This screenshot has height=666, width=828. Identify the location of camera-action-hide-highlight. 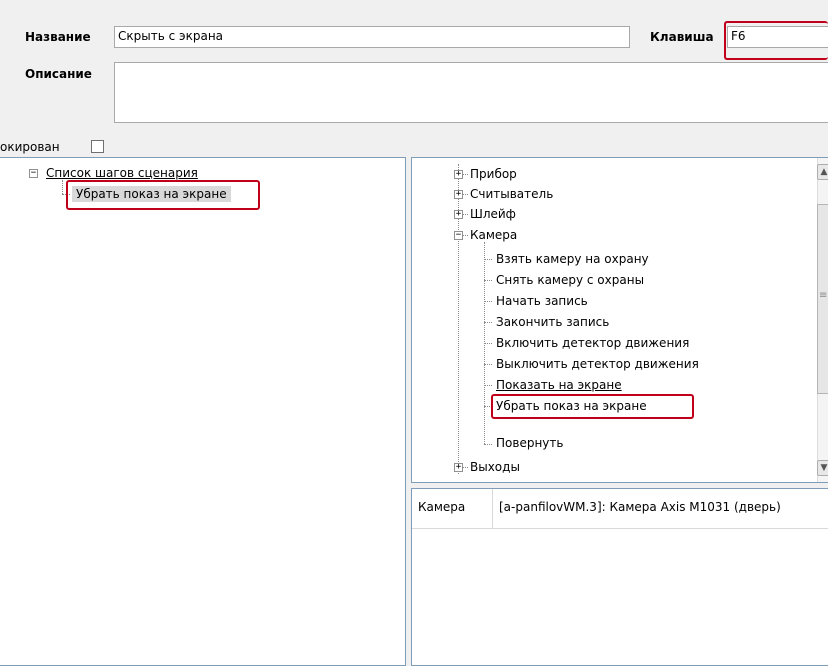
(592, 406).